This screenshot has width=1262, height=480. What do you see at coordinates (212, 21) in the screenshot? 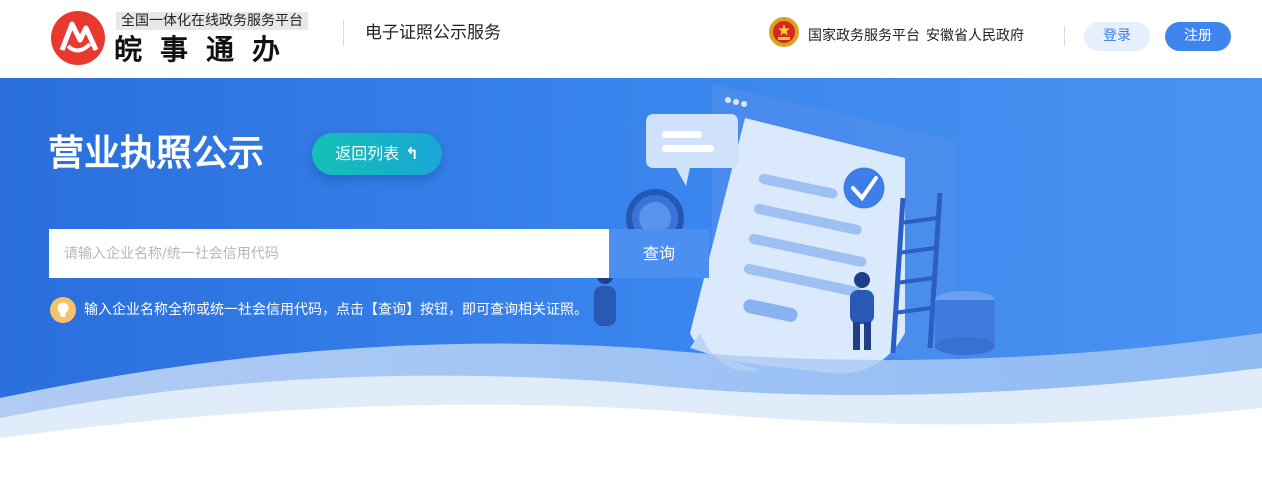
I see `platform-tag: 全国一体化在线政务服务平台` at bounding box center [212, 21].